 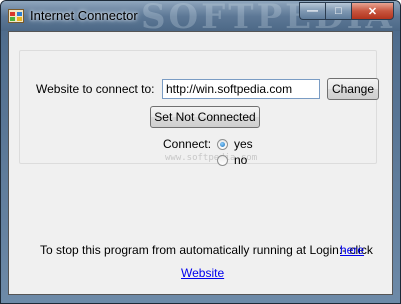 I want to click on website-label: Website to connect to:, so click(x=95, y=89).